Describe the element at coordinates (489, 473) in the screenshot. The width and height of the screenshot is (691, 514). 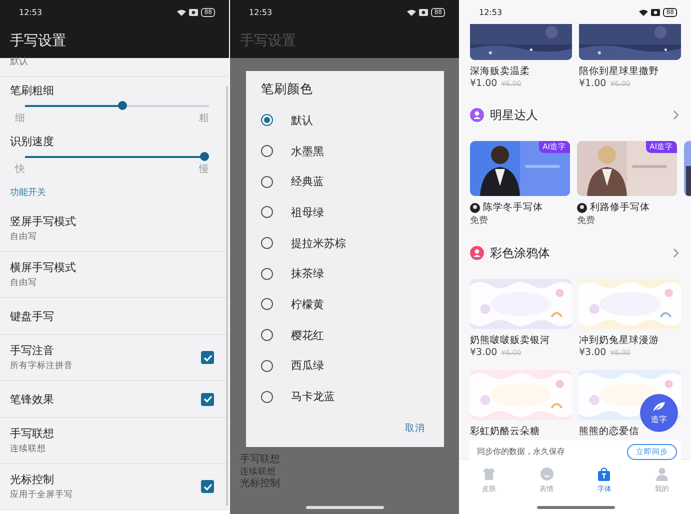
I see `shirt-icon` at that location.